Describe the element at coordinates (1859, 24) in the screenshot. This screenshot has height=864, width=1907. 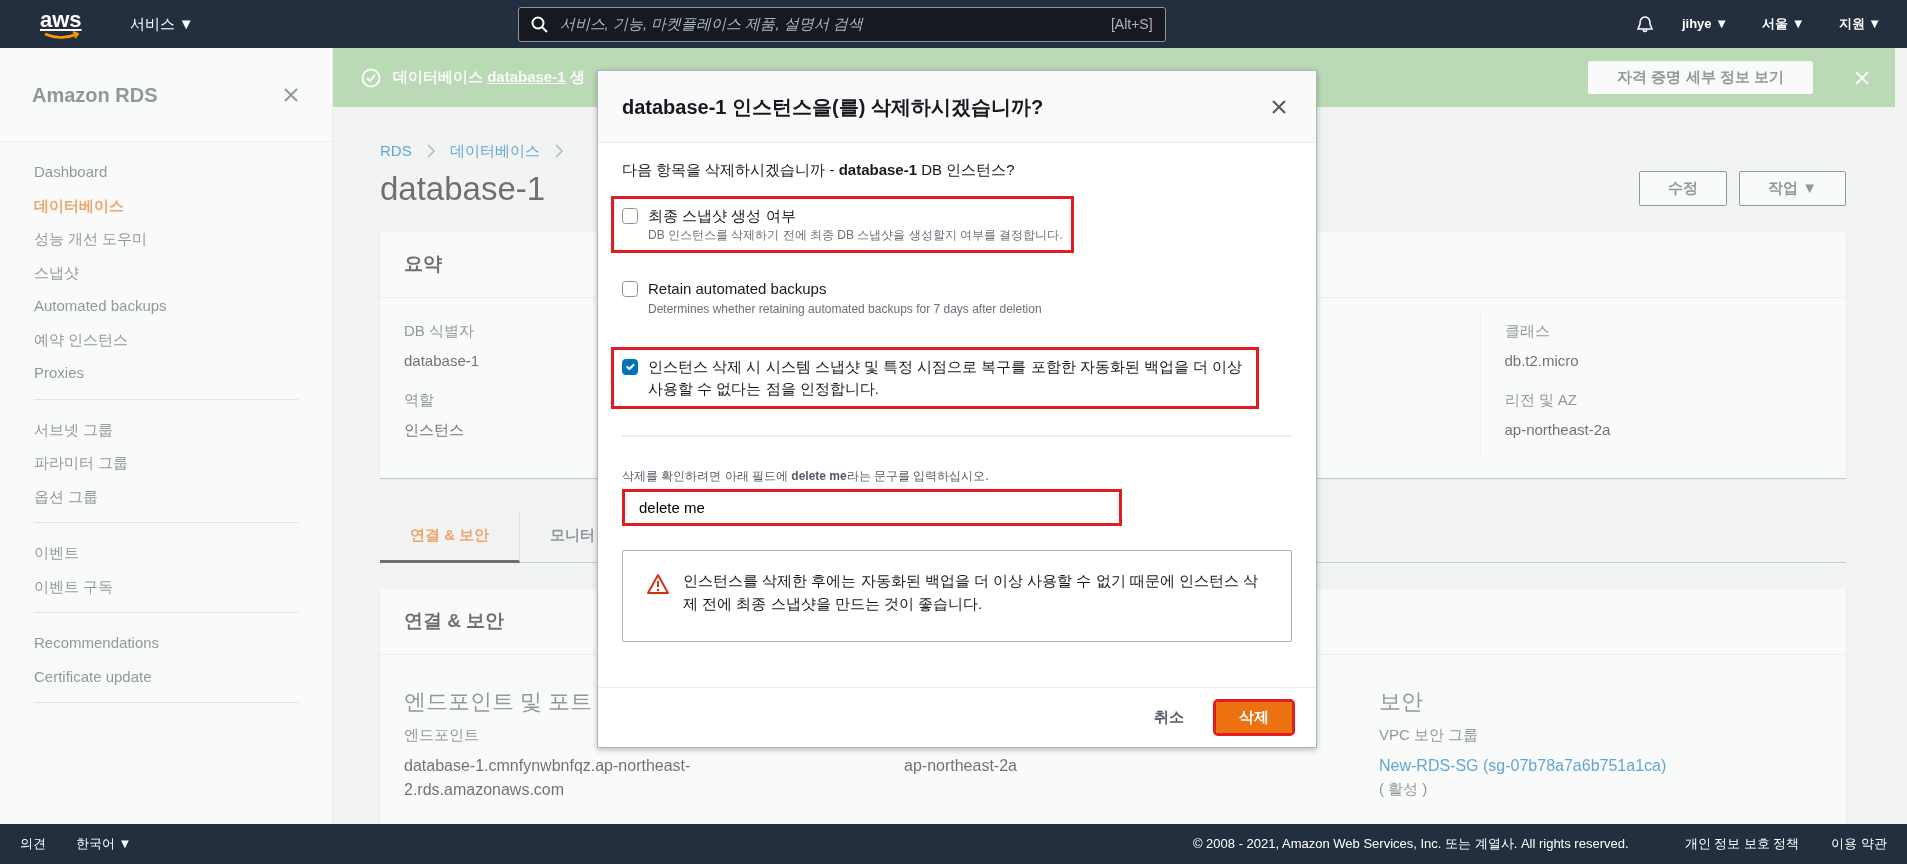
I see `account-menu: 지원 ▼` at that location.